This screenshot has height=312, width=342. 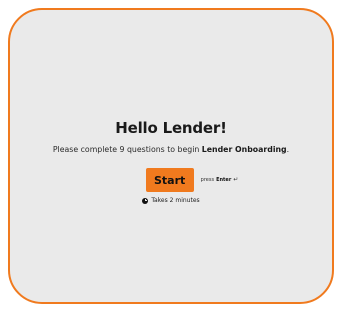 I want to click on start-button: Start, so click(x=169, y=180).